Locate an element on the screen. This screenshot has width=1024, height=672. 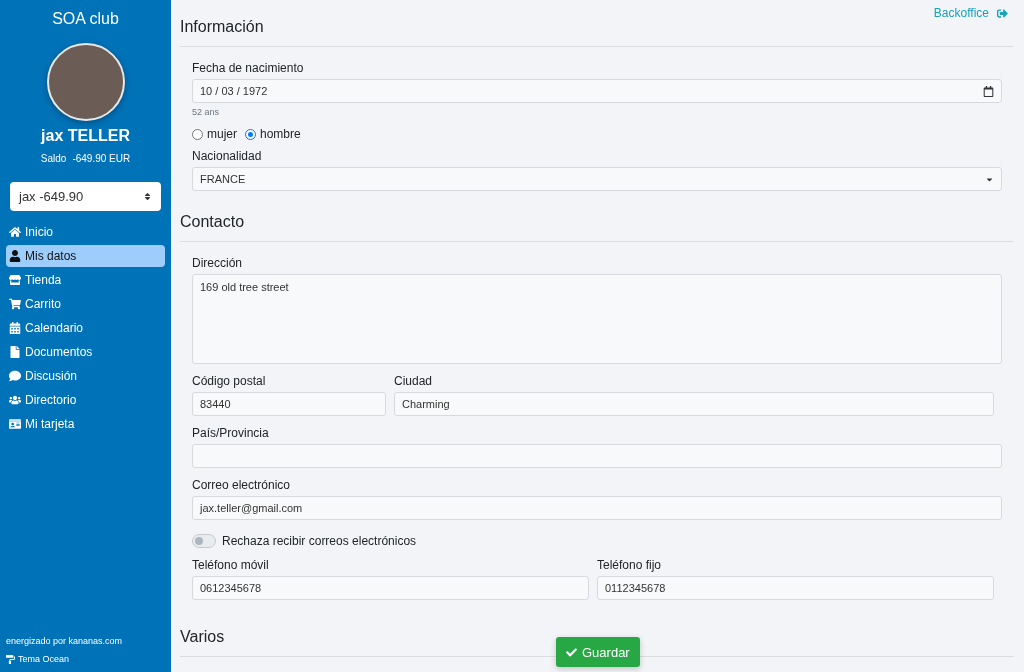
users-icon is located at coordinates (15, 400).